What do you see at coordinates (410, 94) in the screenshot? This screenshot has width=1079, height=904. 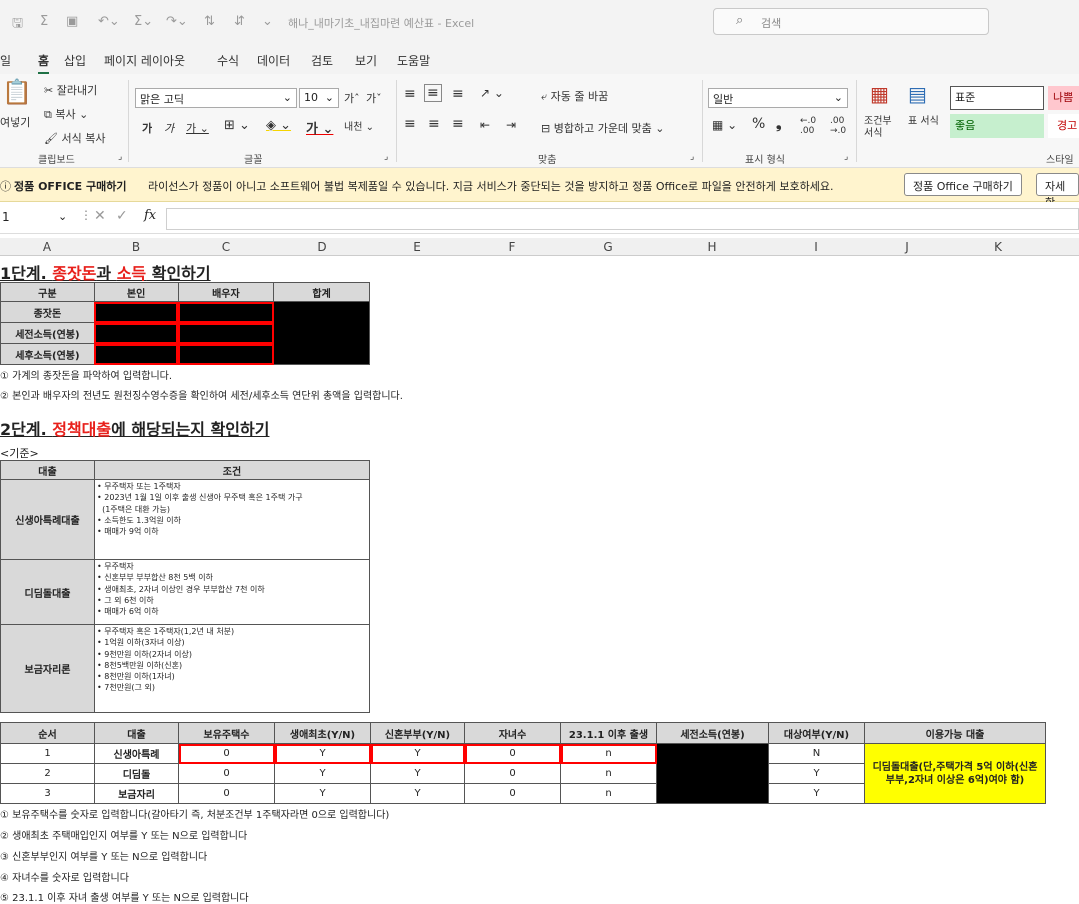 I see `align-top-icon: ≡` at bounding box center [410, 94].